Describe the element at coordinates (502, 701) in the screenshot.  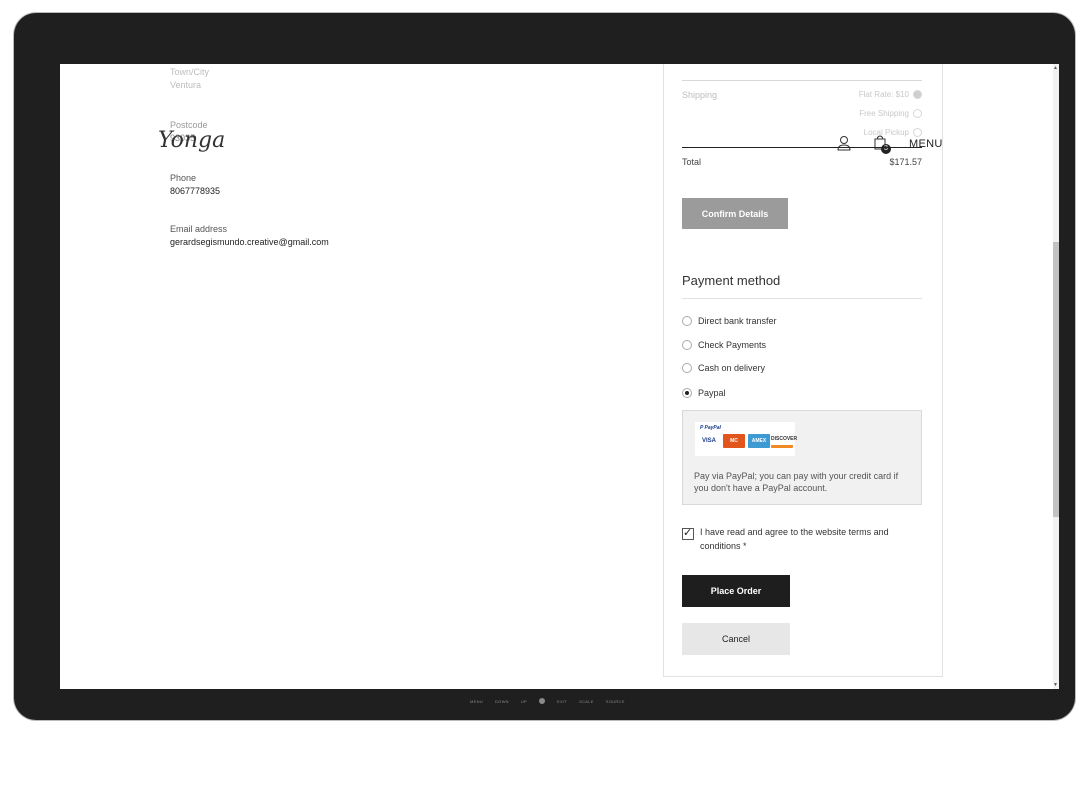
I see `osd-down-label: DOWN` at that location.